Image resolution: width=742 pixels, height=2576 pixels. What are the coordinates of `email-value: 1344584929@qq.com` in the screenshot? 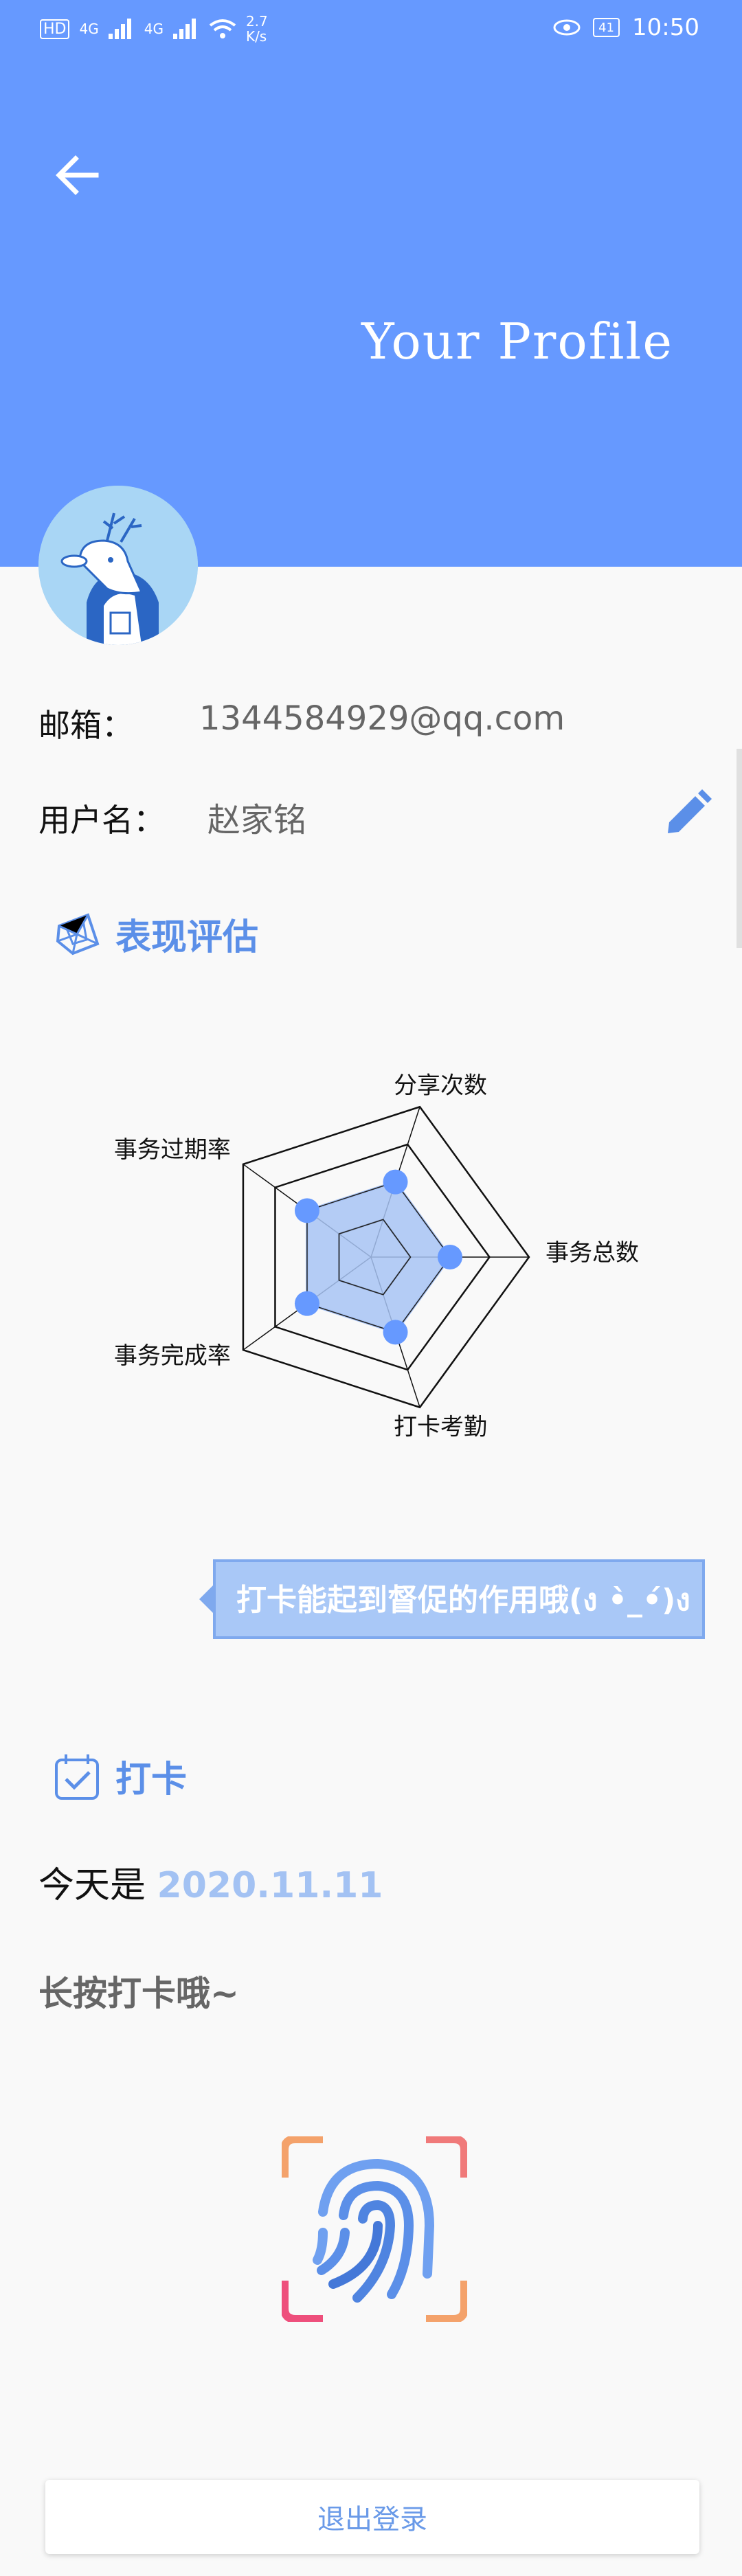 It's located at (382, 718).